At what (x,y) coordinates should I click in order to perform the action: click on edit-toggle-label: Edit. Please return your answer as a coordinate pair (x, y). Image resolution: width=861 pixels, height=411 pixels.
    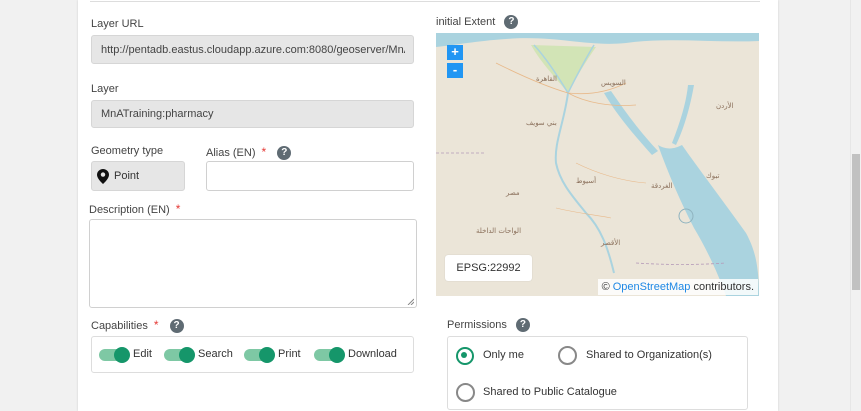
    Looking at the image, I should click on (142, 354).